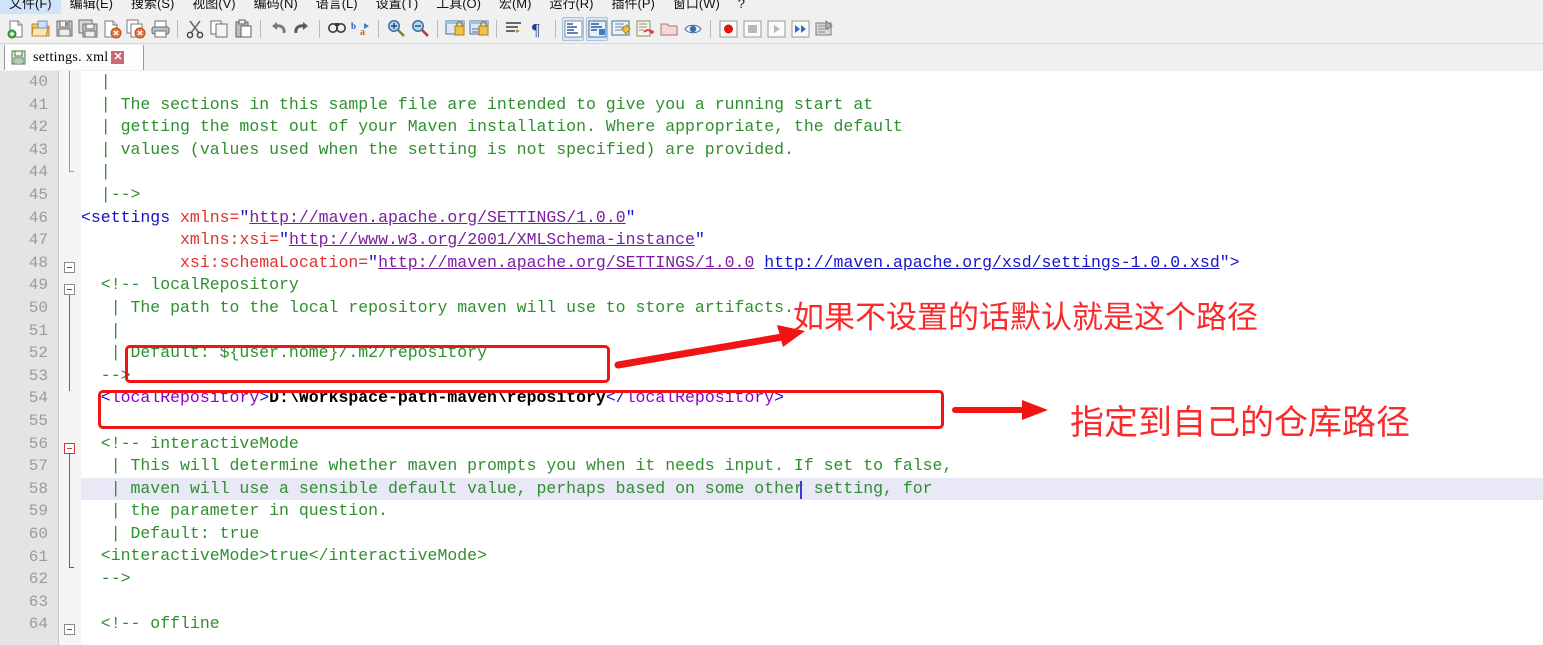 The image size is (1543, 645). Describe the element at coordinates (160, 29) in the screenshot. I see `print-icon` at that location.